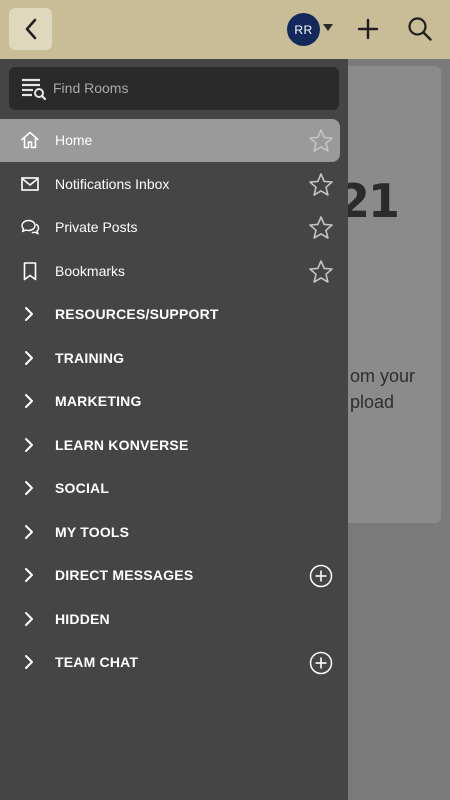 The image size is (450, 800). What do you see at coordinates (74, 140) in the screenshot?
I see `drawer-item-label: Home` at bounding box center [74, 140].